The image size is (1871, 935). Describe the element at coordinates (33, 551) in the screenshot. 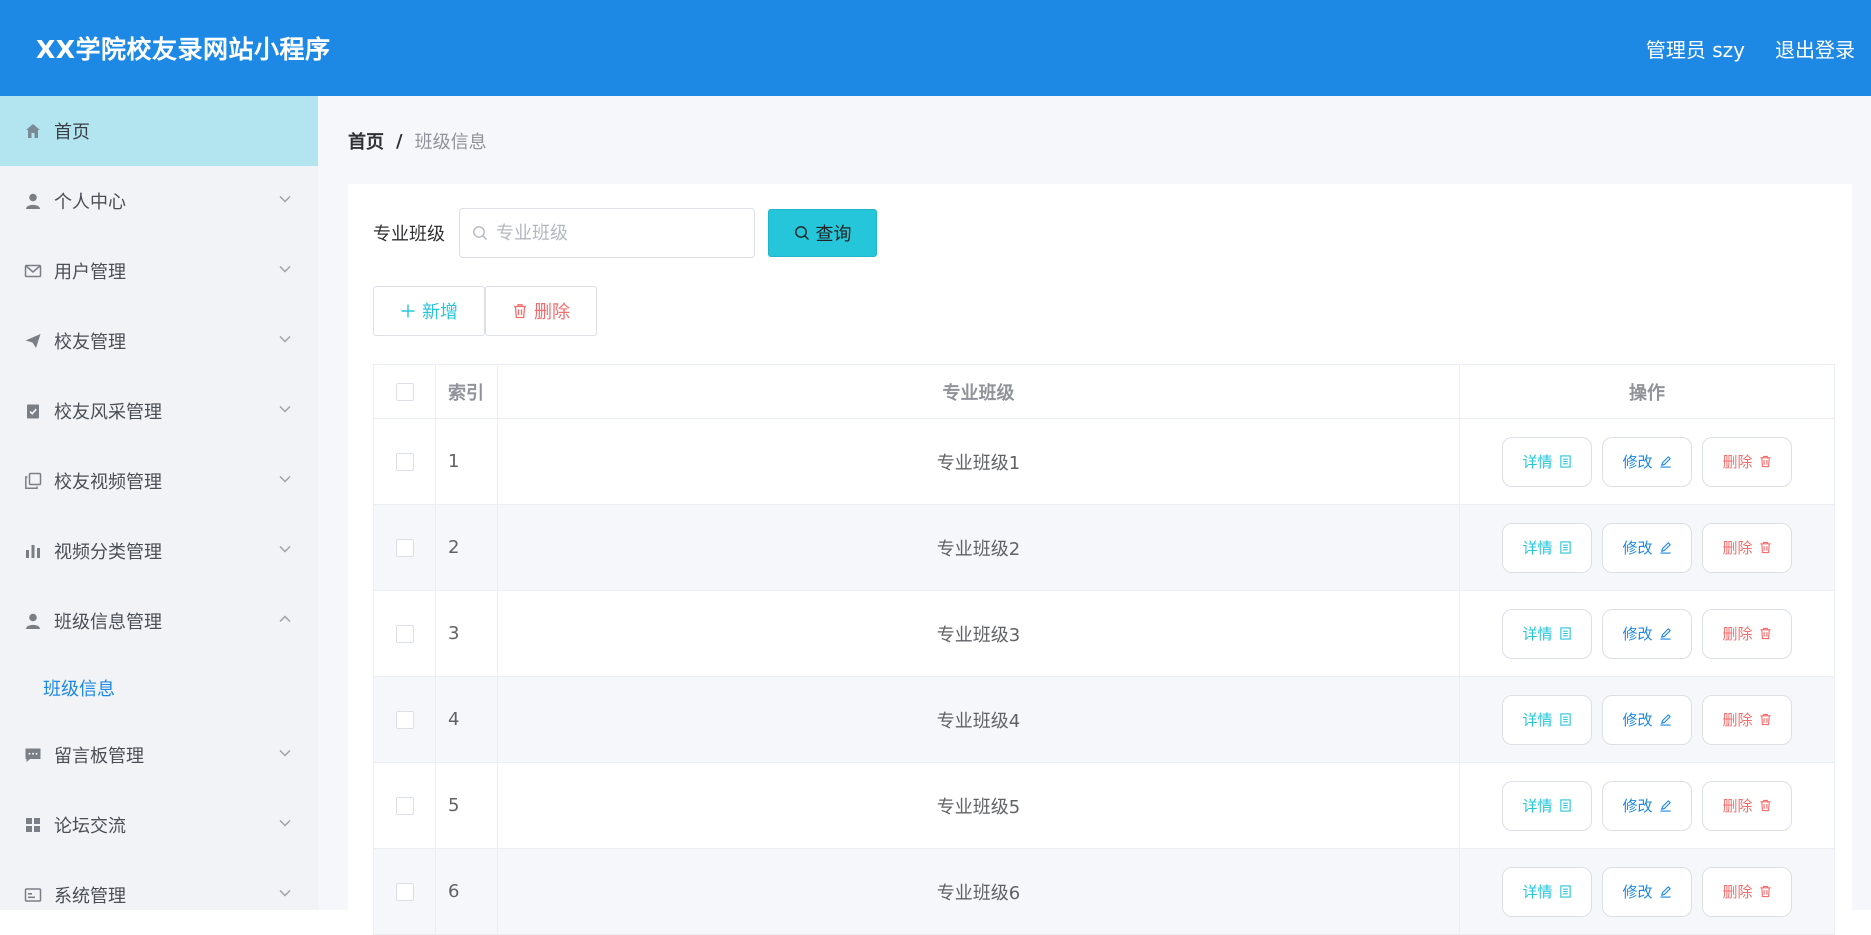

I see `bar-chart-icon` at that location.